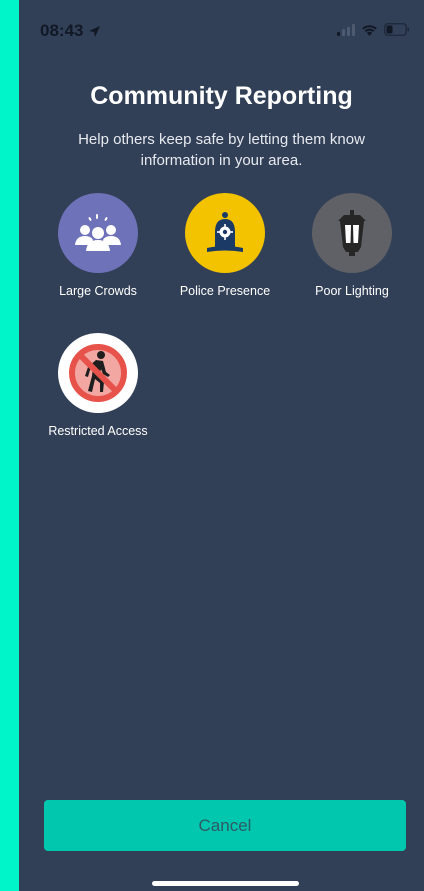 Image resolution: width=424 pixels, height=891 pixels. What do you see at coordinates (98, 431) in the screenshot?
I see `report-label: Restricted Access` at bounding box center [98, 431].